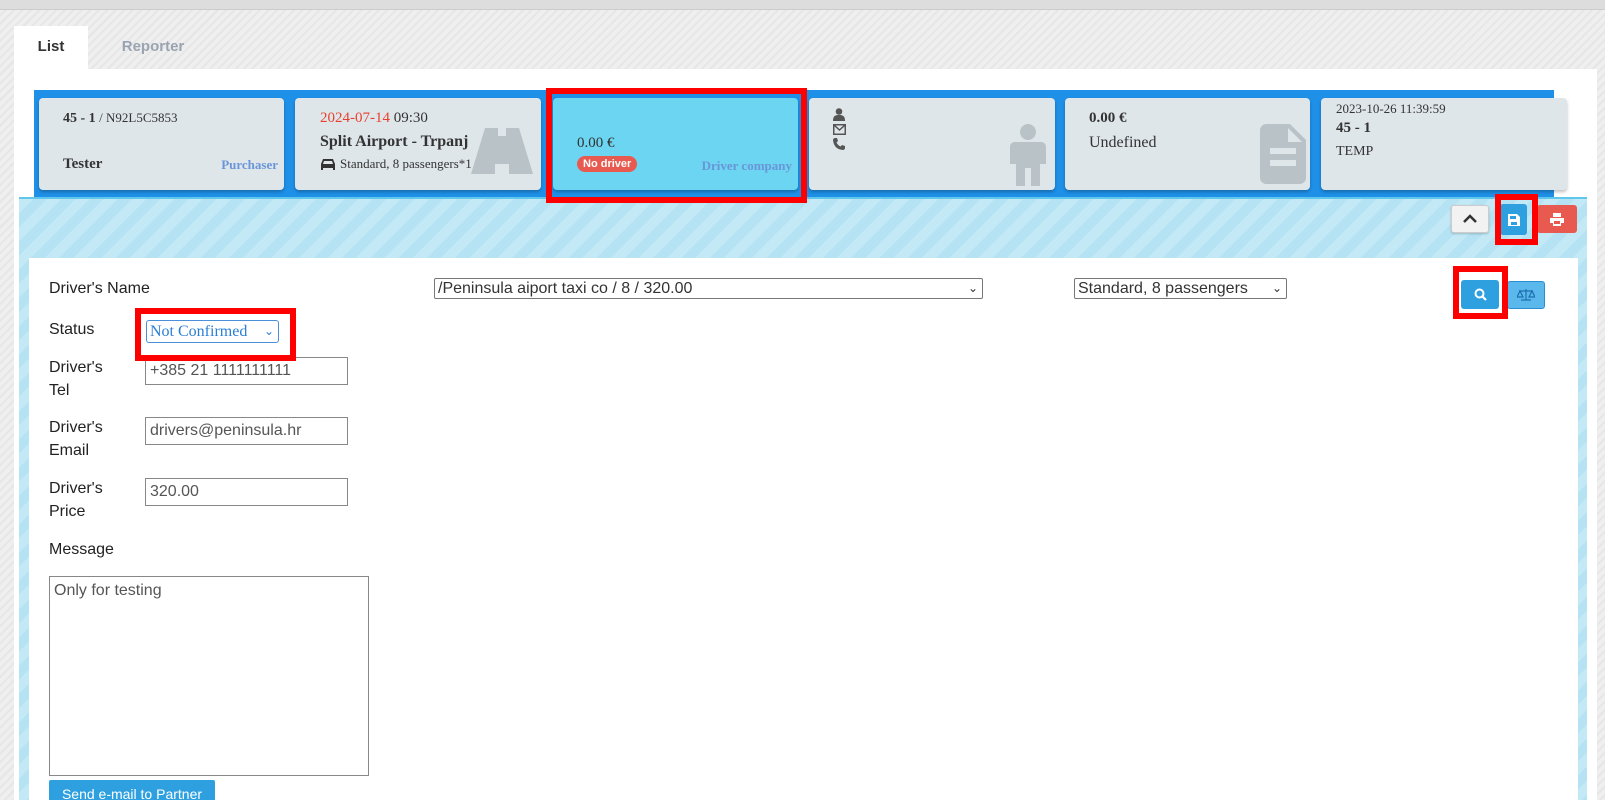  What do you see at coordinates (675, 144) in the screenshot?
I see `driver-card: 0.00 € No driver Driver company` at bounding box center [675, 144].